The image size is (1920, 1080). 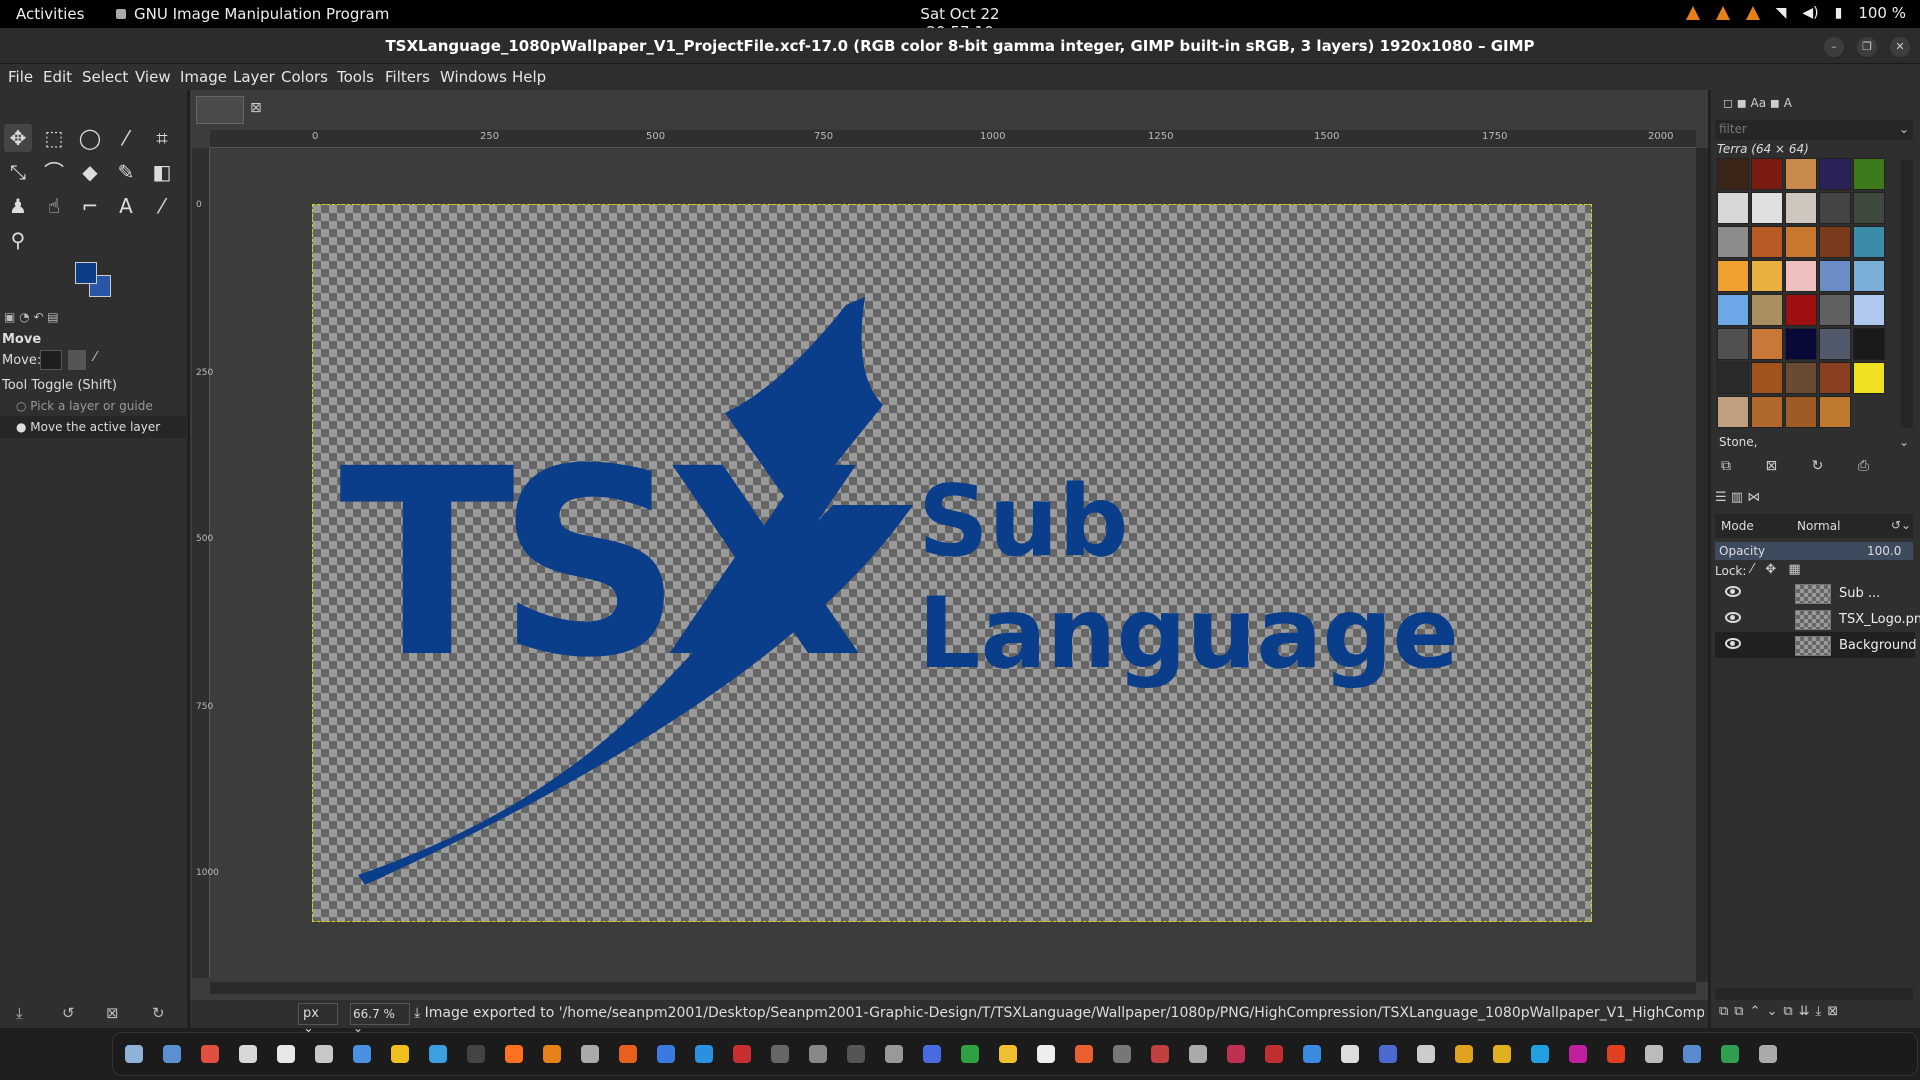 I want to click on menu-colors: Colors, so click(x=304, y=77).